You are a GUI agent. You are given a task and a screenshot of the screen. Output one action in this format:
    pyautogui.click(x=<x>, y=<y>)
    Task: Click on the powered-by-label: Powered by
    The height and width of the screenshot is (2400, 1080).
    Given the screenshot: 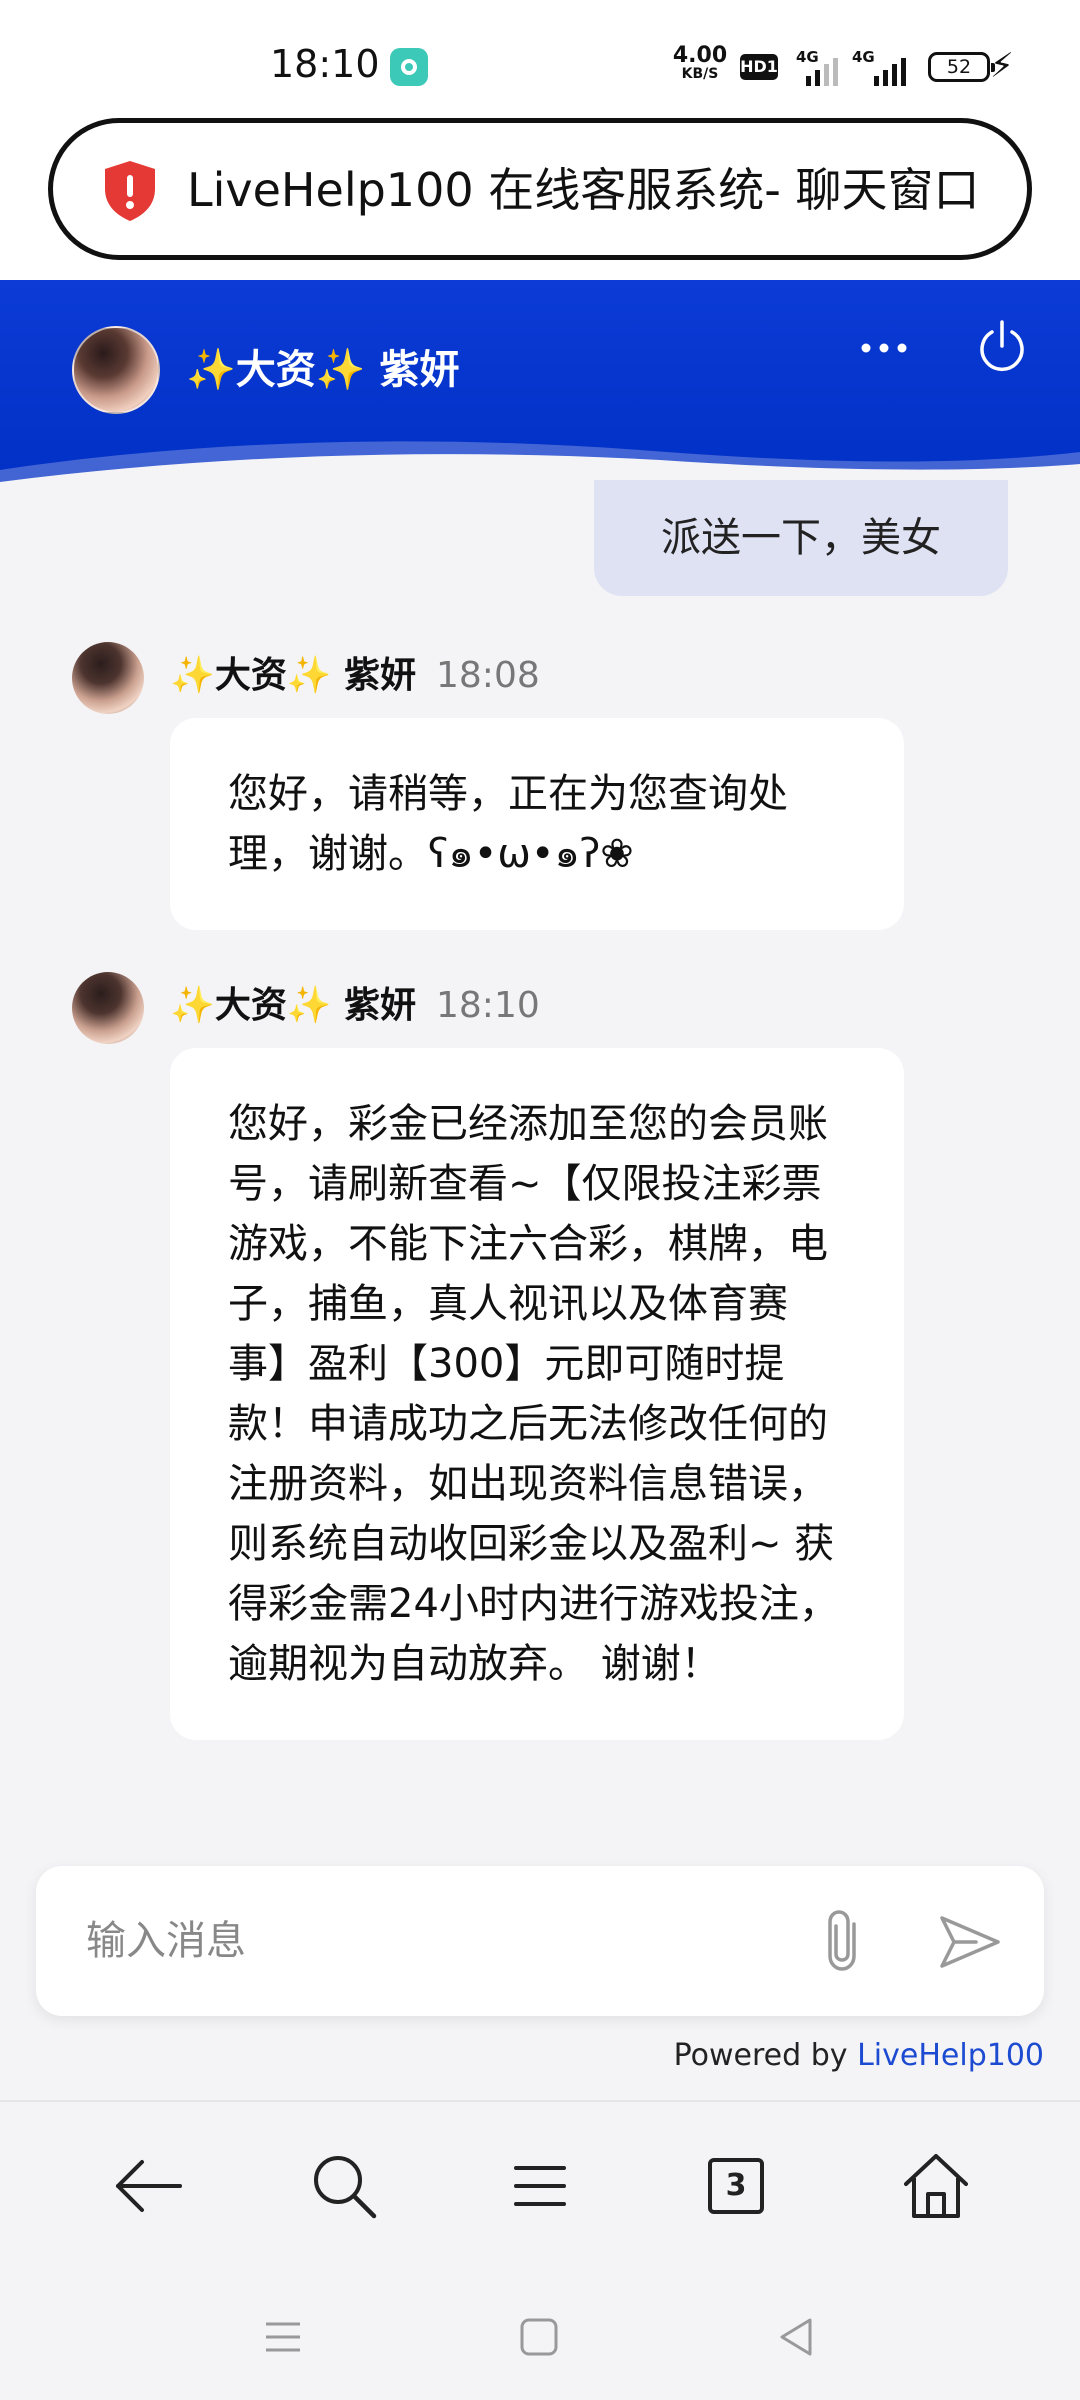 What is the action you would take?
    pyautogui.click(x=760, y=2055)
    